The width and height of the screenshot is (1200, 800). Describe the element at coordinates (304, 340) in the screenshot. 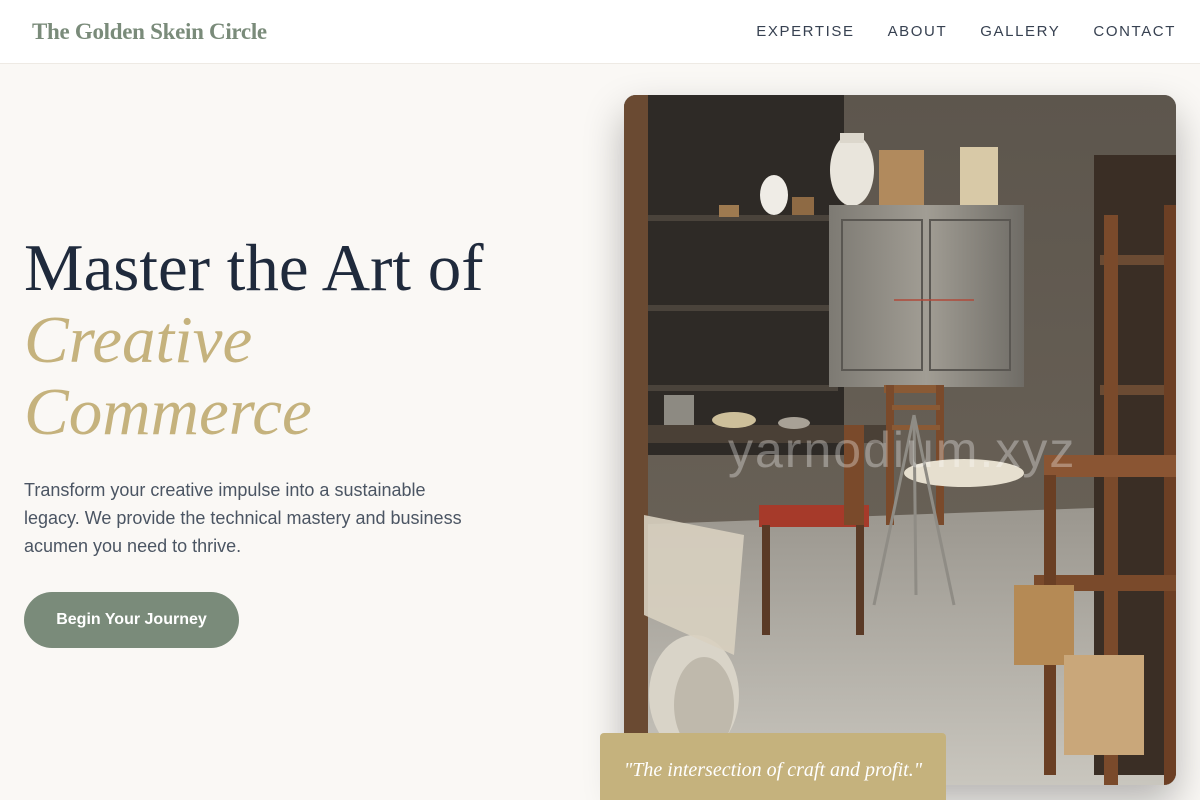

I see `hero-title: Master the Art of Creative Commerce` at that location.